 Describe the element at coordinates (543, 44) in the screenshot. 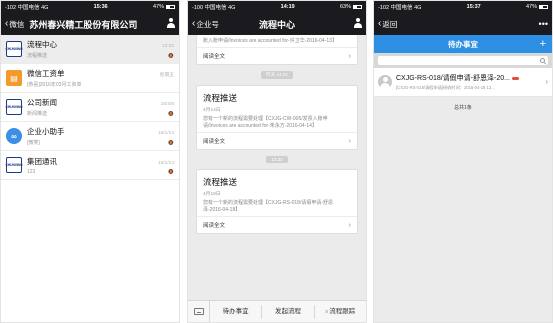

I see `add-button: +` at that location.